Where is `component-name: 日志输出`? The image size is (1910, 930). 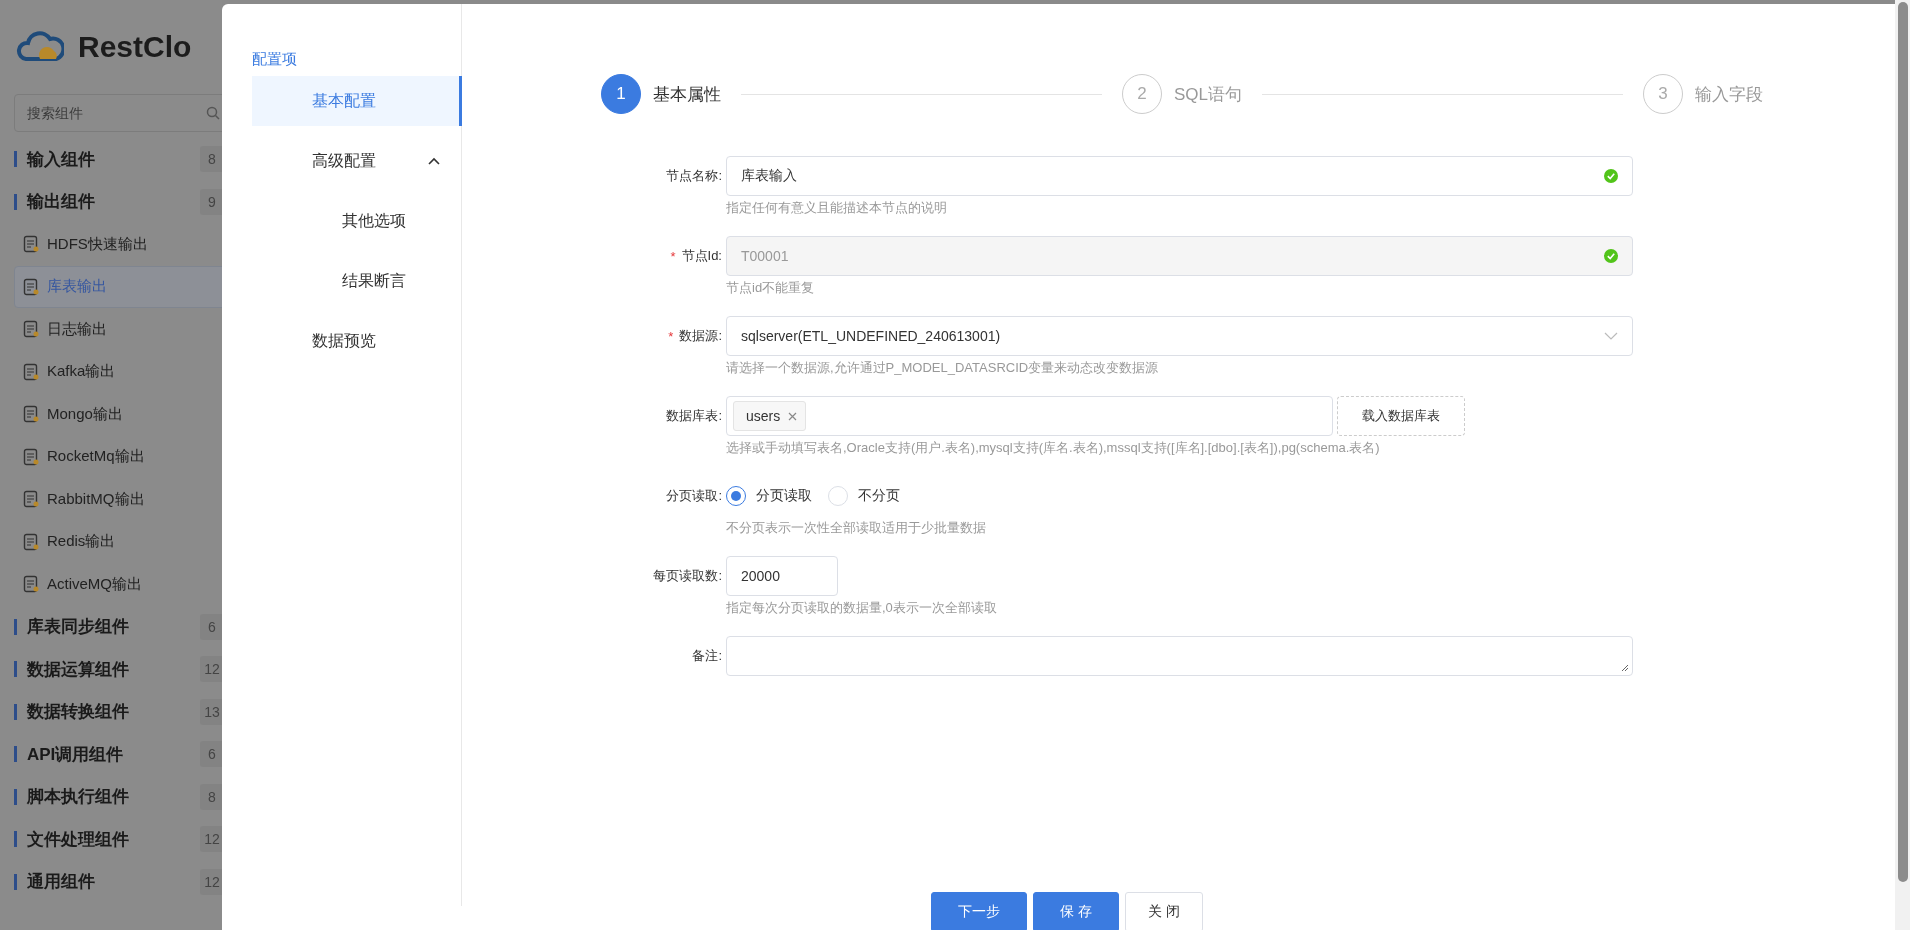
component-name: 日志输出 is located at coordinates (77, 329).